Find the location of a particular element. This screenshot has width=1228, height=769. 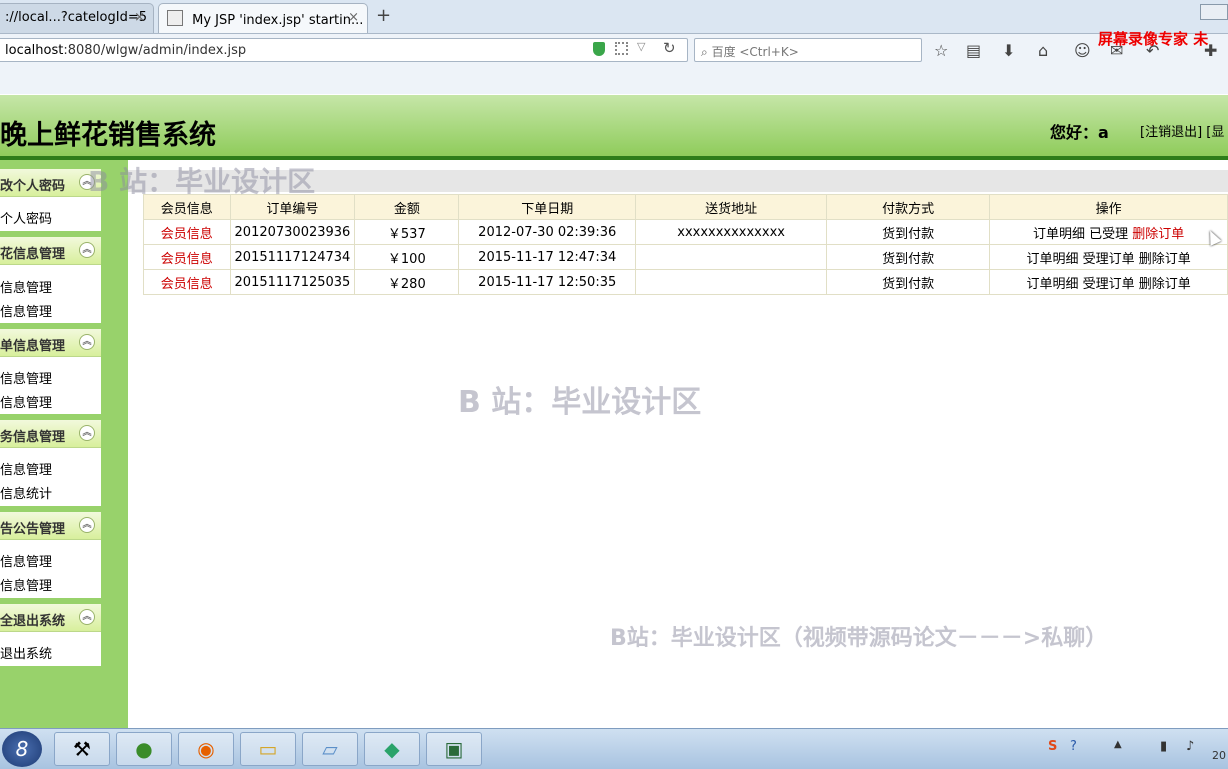

start-button: 8 is located at coordinates (22, 749).